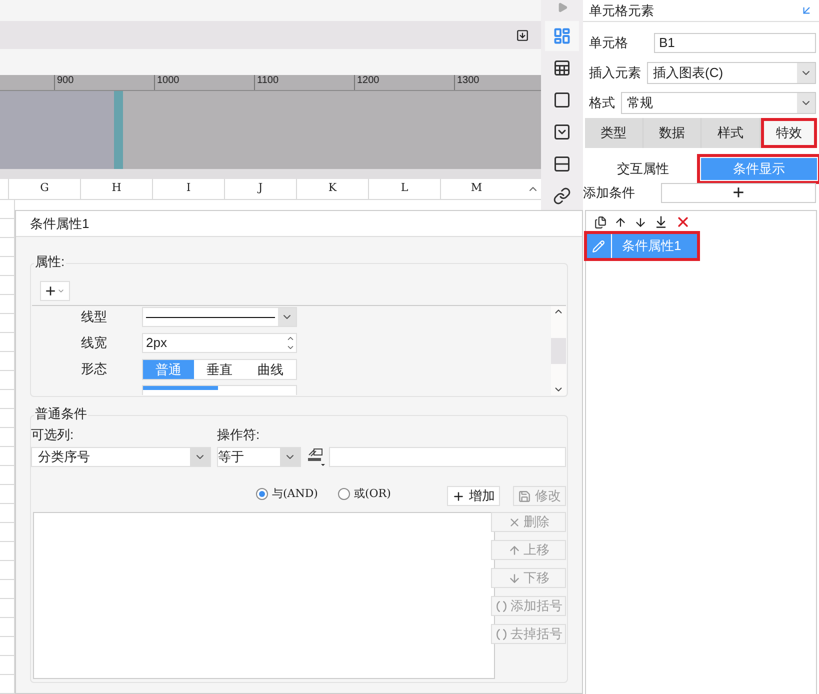  What do you see at coordinates (562, 132) in the screenshot?
I see `dropdown-box-icon` at bounding box center [562, 132].